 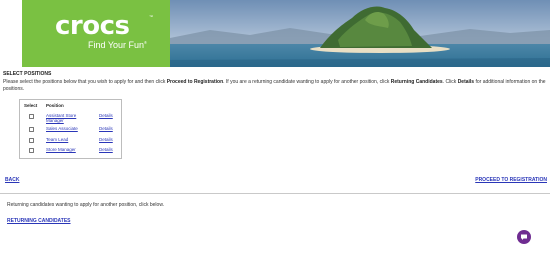 I want to click on brand-logo-block: crocs ™ Find Your Fun®, so click(x=96, y=33).